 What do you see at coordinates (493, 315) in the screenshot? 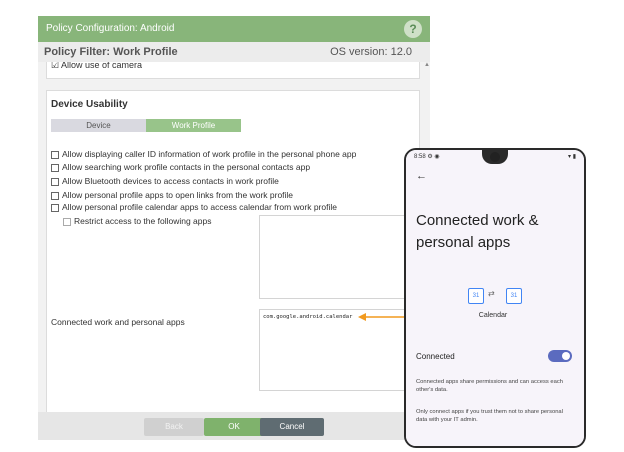
I see `app-name: Calendar` at bounding box center [493, 315].